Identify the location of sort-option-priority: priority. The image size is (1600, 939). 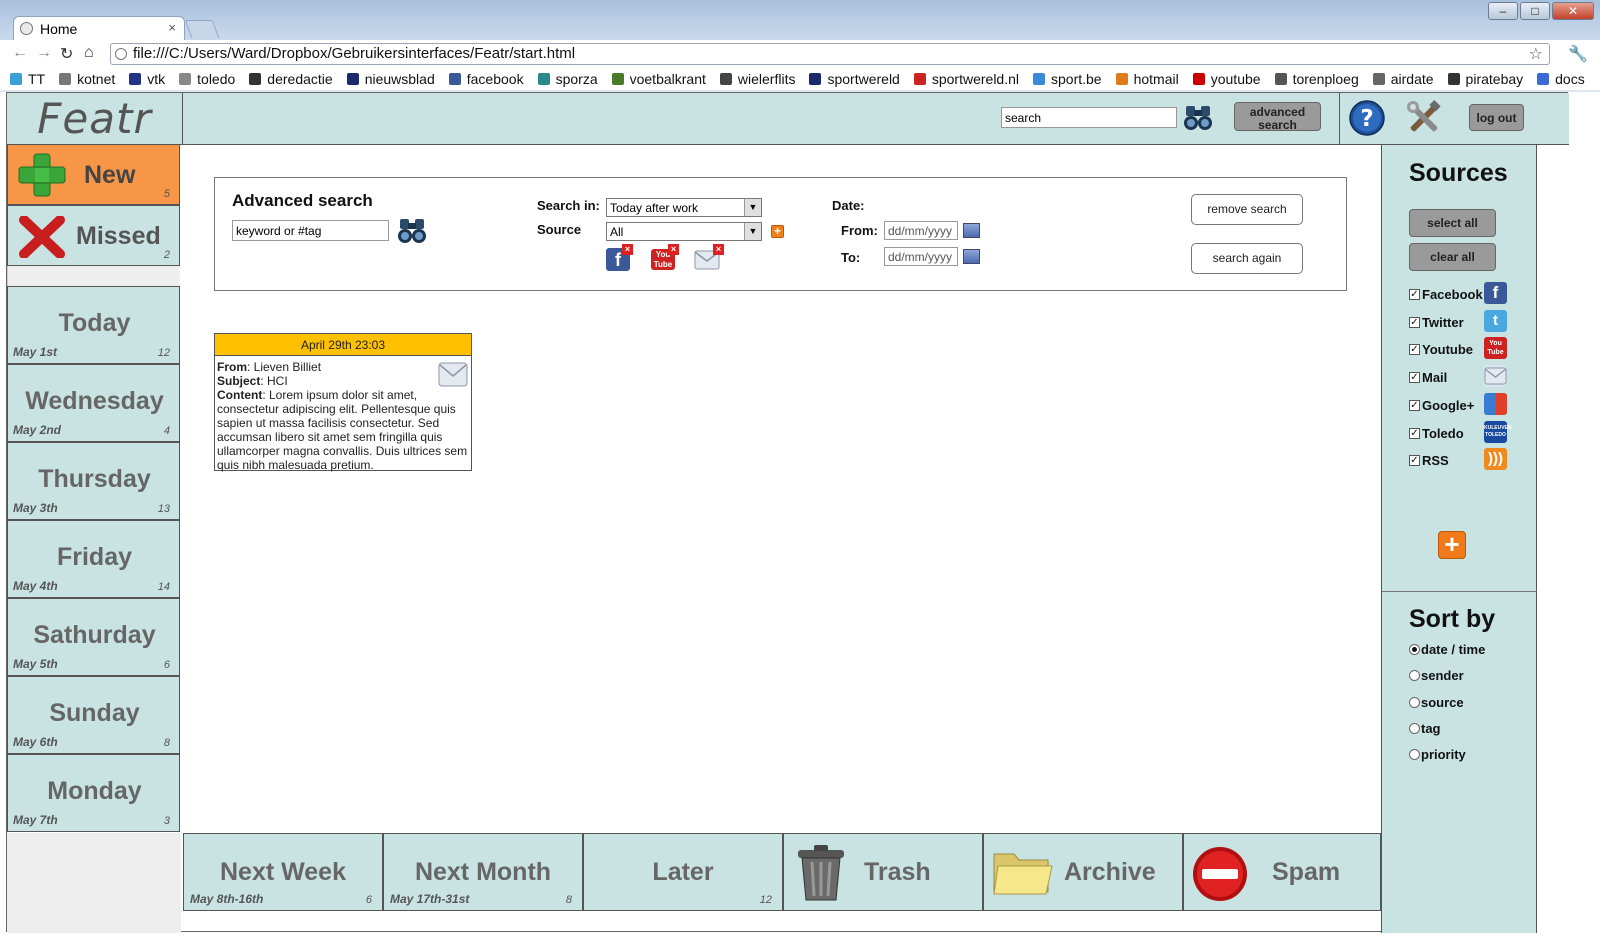
(1437, 754).